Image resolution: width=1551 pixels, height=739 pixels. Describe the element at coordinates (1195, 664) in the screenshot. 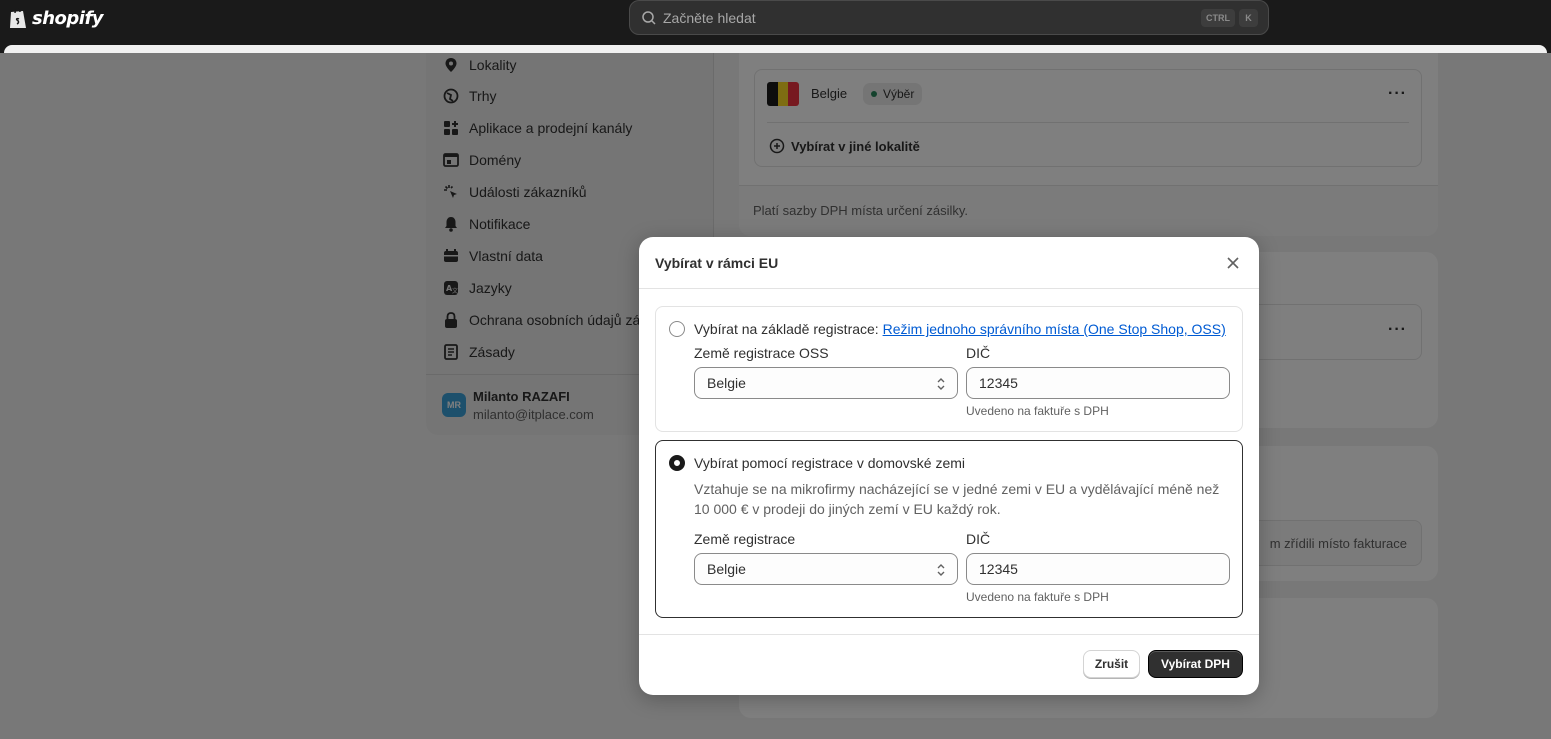

I see `collect-vat-button: Vybírat DPH` at that location.